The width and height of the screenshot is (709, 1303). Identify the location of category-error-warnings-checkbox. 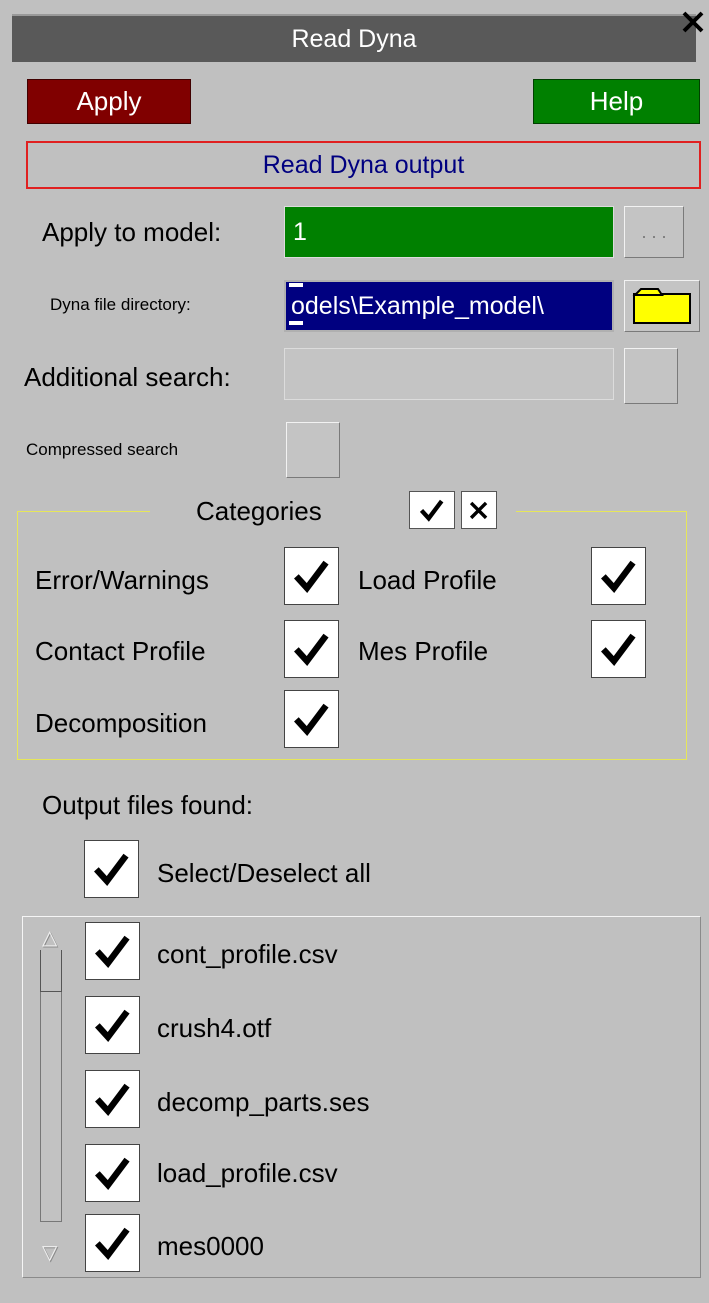
(311, 576).